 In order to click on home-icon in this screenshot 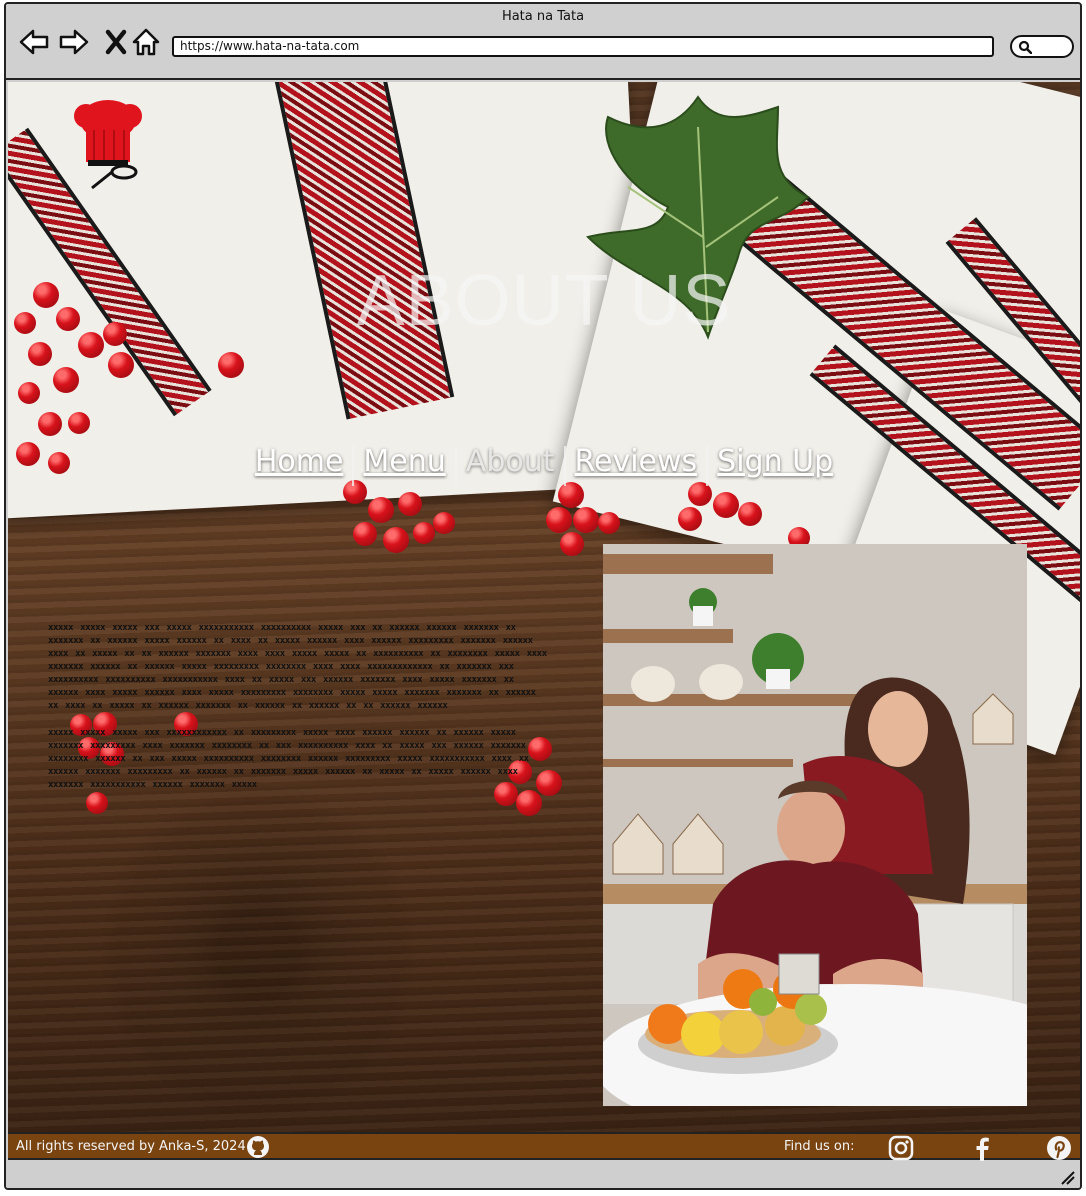, I will do `click(146, 42)`.